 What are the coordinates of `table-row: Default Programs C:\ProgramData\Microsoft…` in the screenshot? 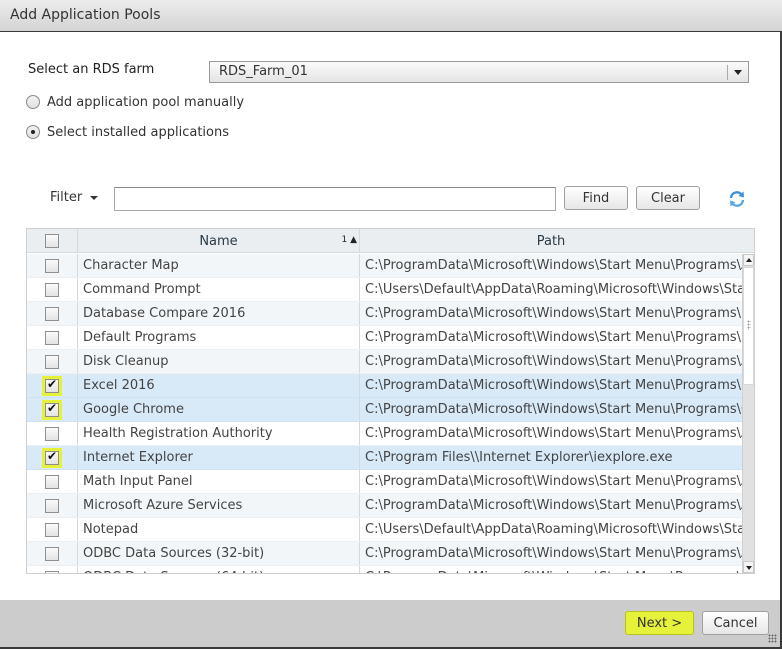 It's located at (384, 338).